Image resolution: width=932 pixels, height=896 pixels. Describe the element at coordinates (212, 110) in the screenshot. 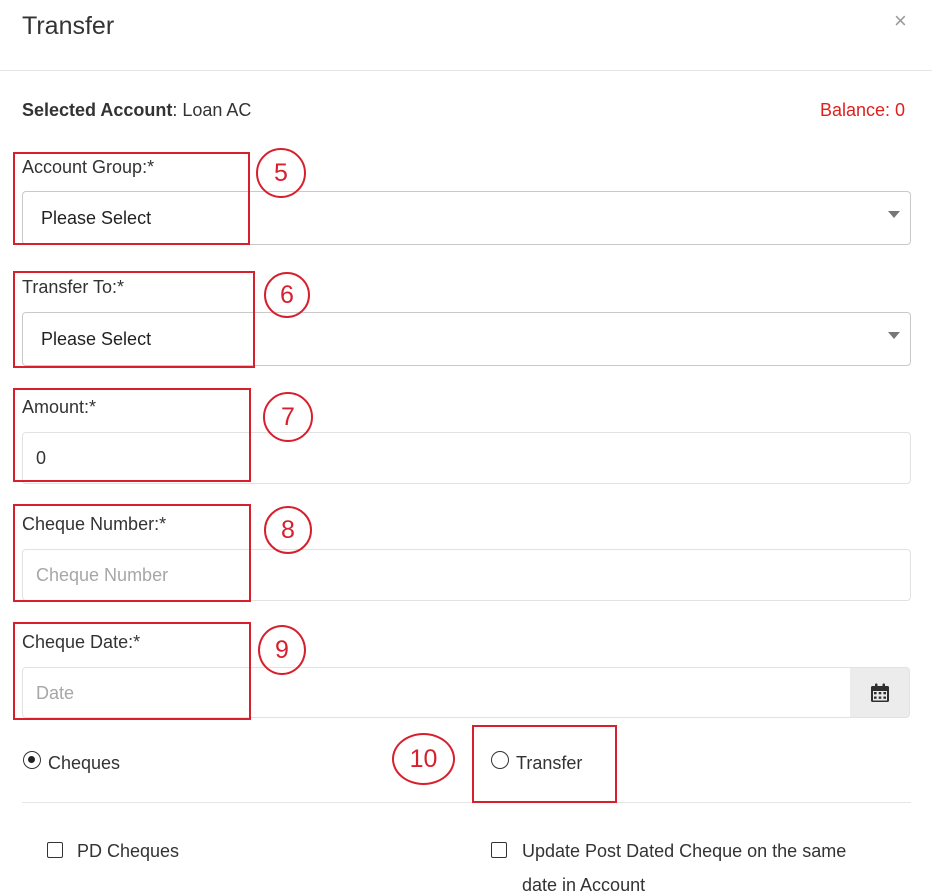

I see `selected-account-value: : Loan AC` at that location.